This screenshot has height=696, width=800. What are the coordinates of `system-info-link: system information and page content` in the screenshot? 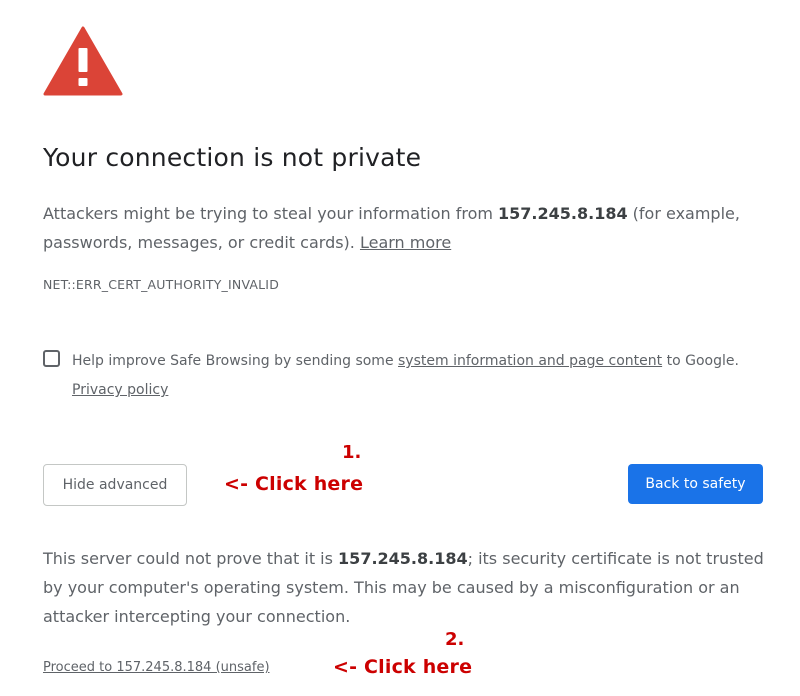 It's located at (530, 361).